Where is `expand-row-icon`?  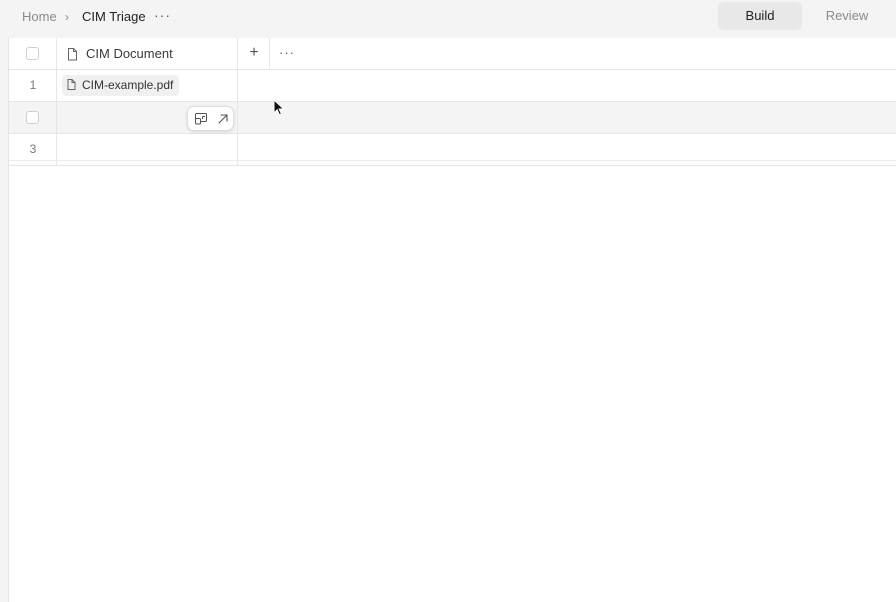 expand-row-icon is located at coordinates (201, 119).